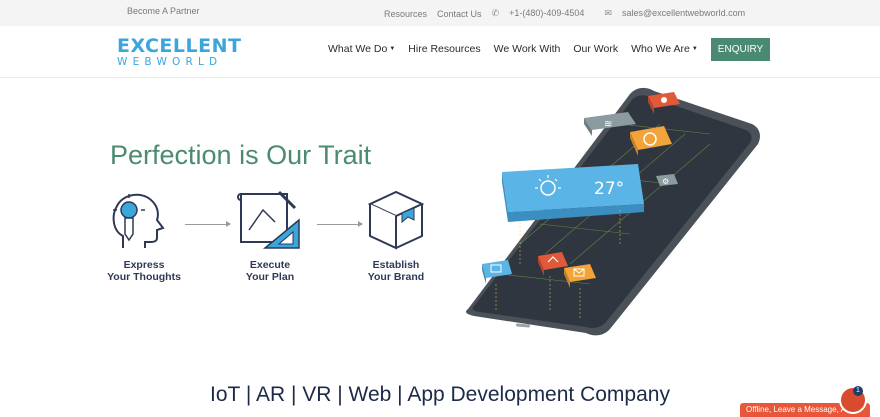 The height and width of the screenshot is (417, 880). What do you see at coordinates (163, 11) in the screenshot?
I see `become-partner-link: Become A Partner` at bounding box center [163, 11].